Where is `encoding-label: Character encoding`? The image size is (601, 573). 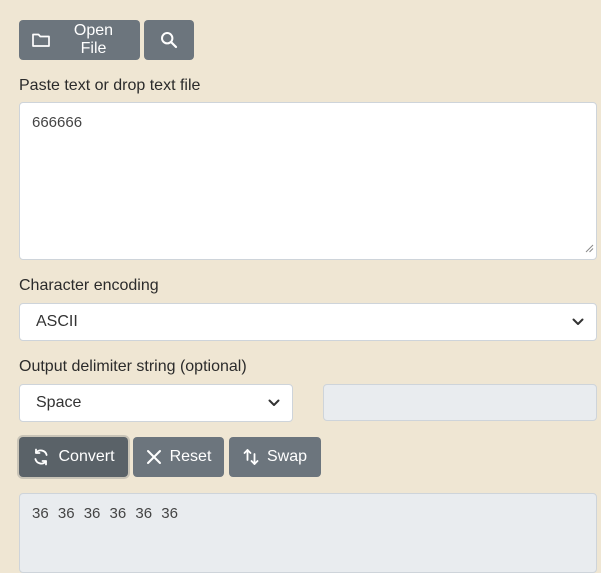 encoding-label: Character encoding is located at coordinates (89, 285).